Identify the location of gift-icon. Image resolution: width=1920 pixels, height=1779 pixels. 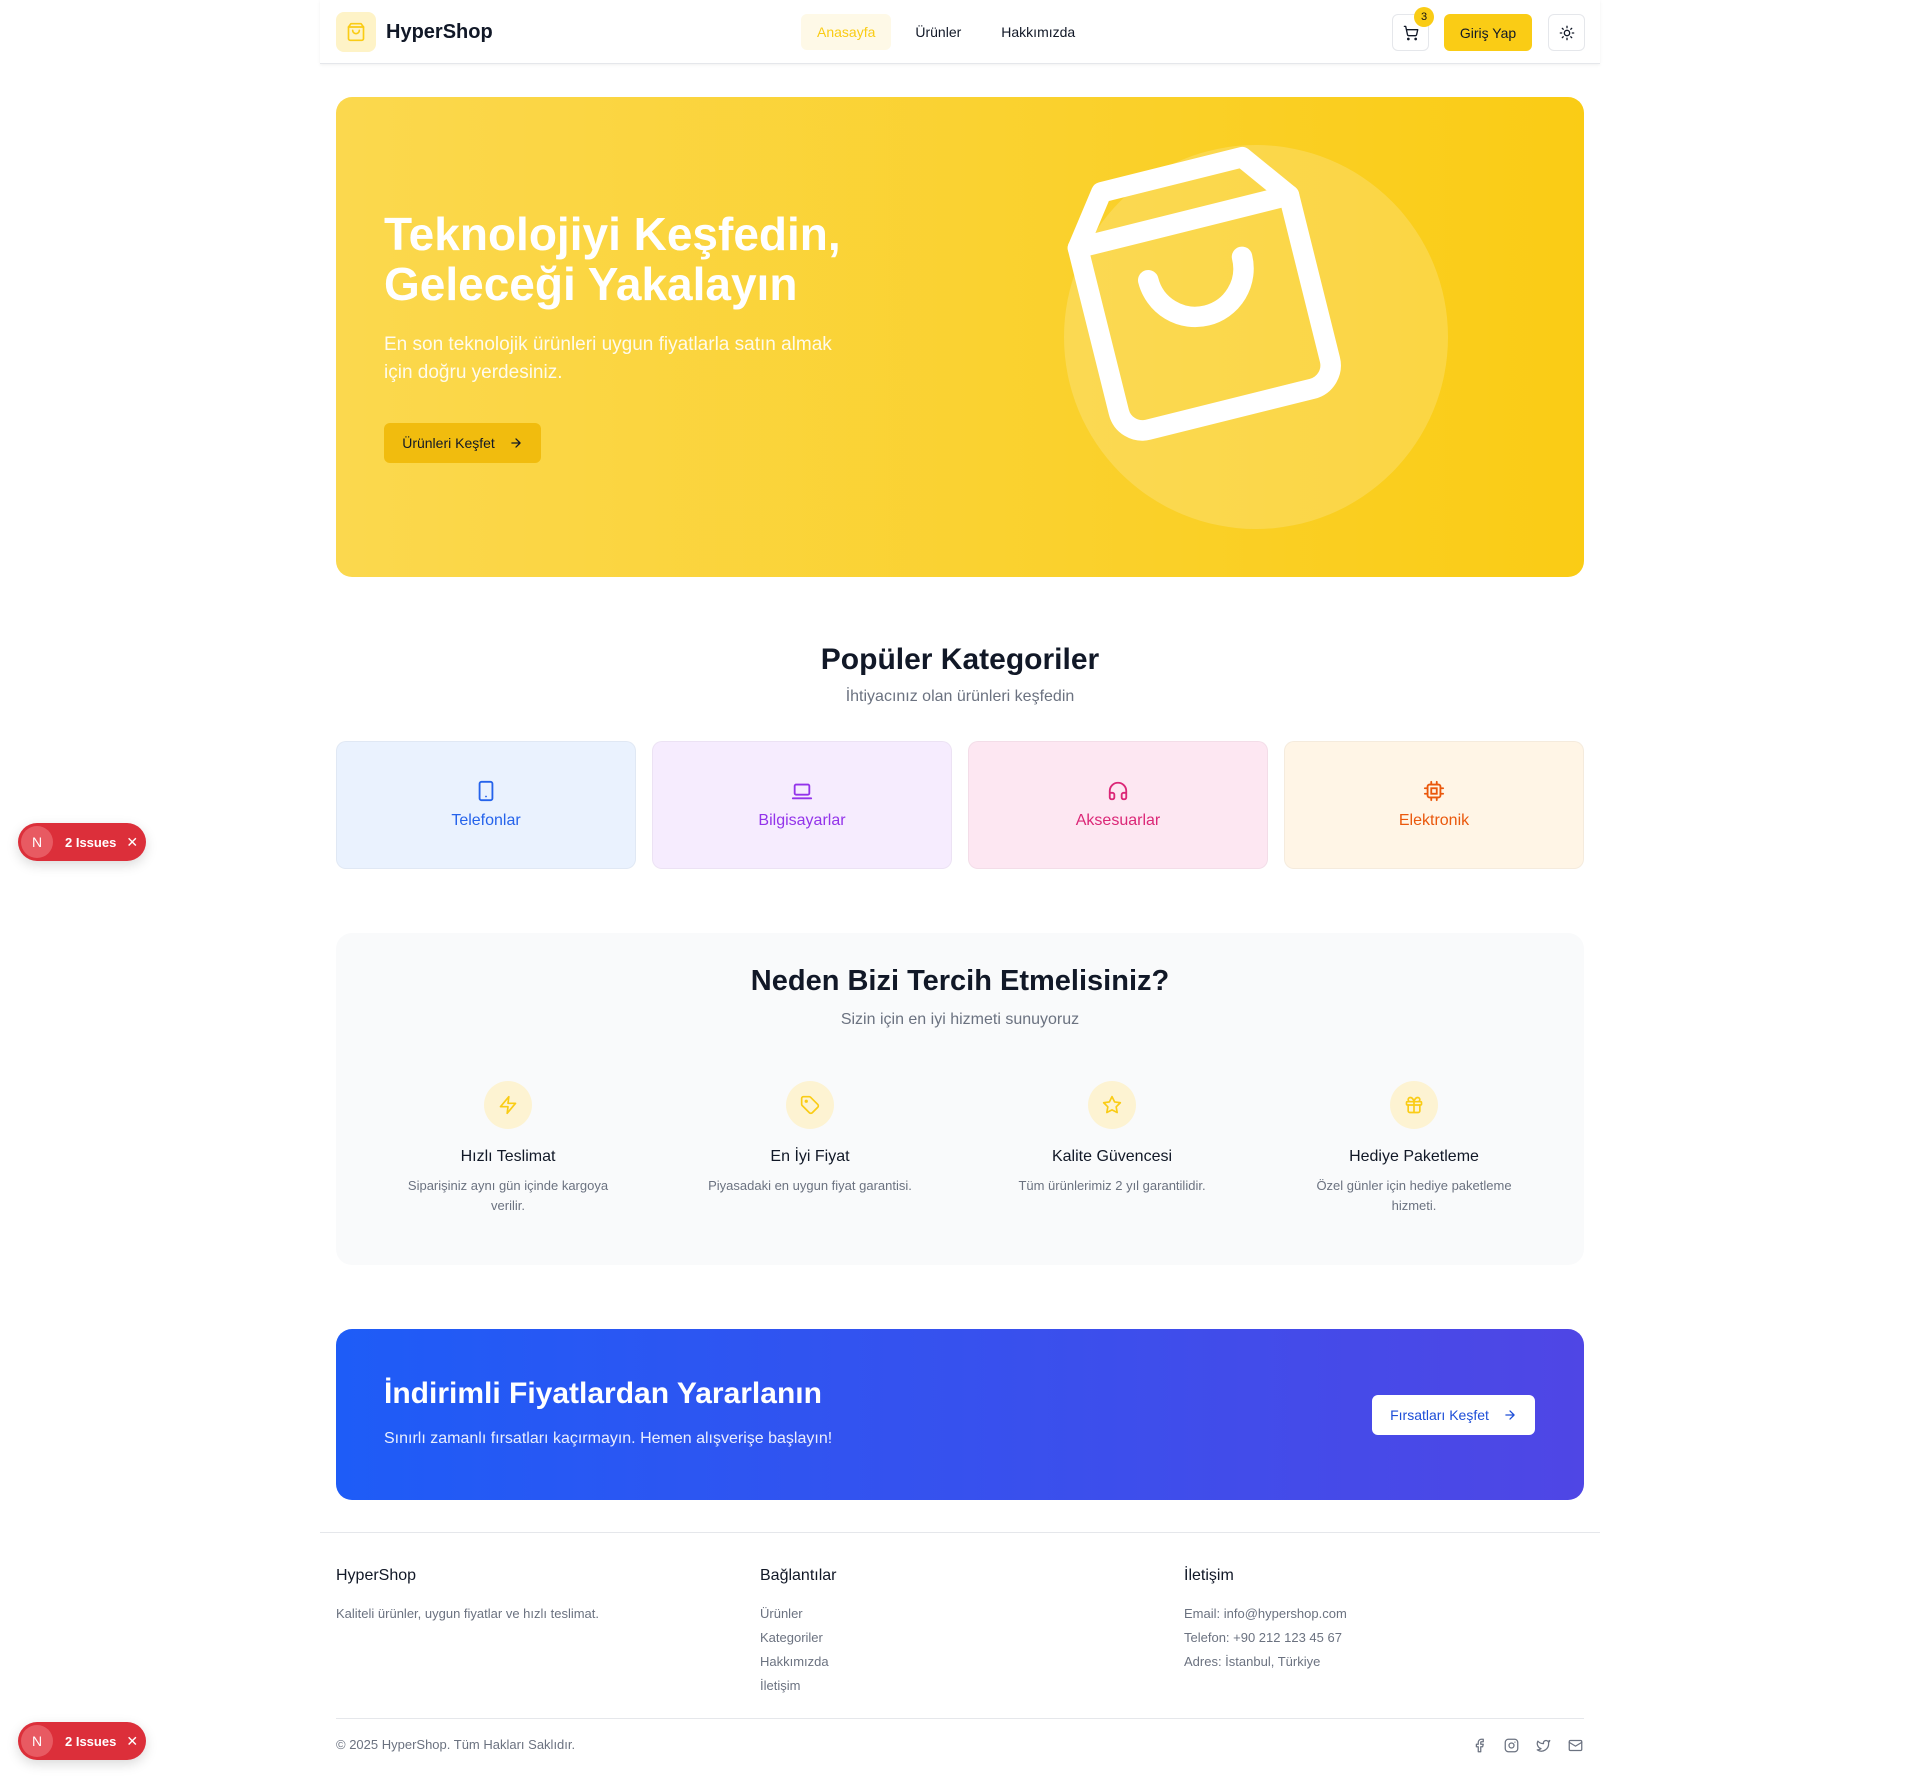
(1414, 1105).